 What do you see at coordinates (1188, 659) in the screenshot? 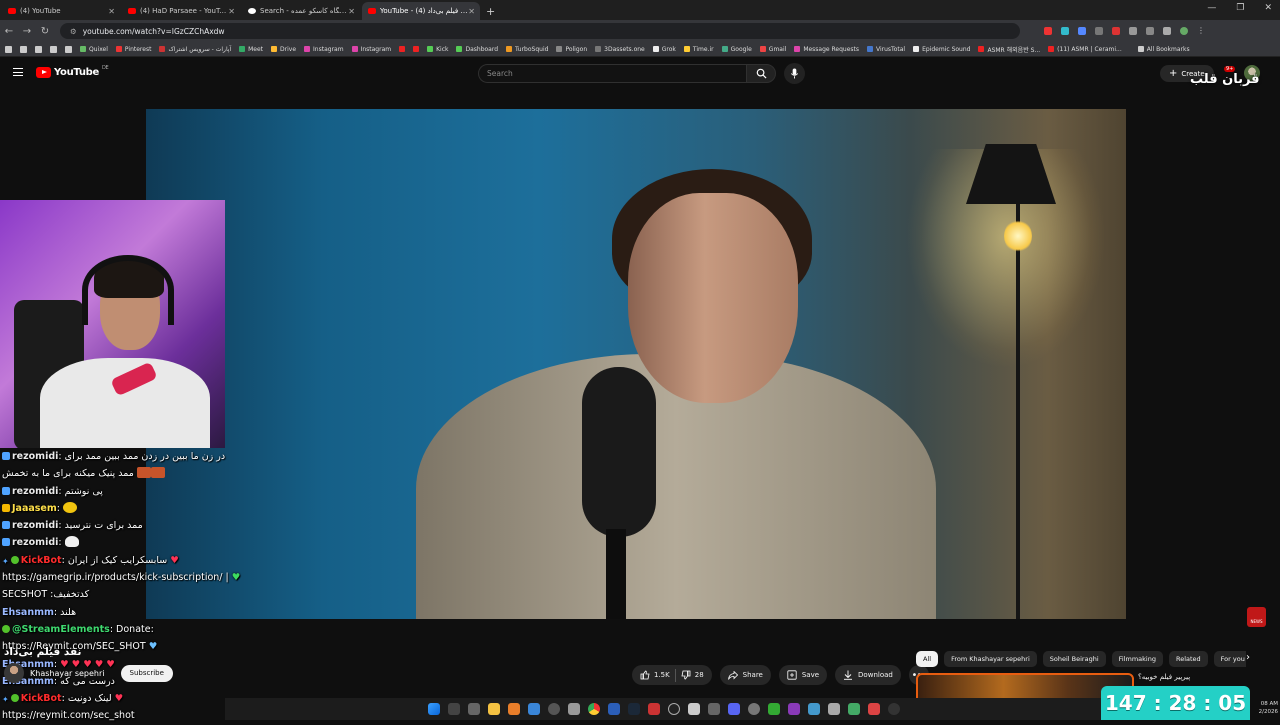
I see `chip-related: Related` at bounding box center [1188, 659].